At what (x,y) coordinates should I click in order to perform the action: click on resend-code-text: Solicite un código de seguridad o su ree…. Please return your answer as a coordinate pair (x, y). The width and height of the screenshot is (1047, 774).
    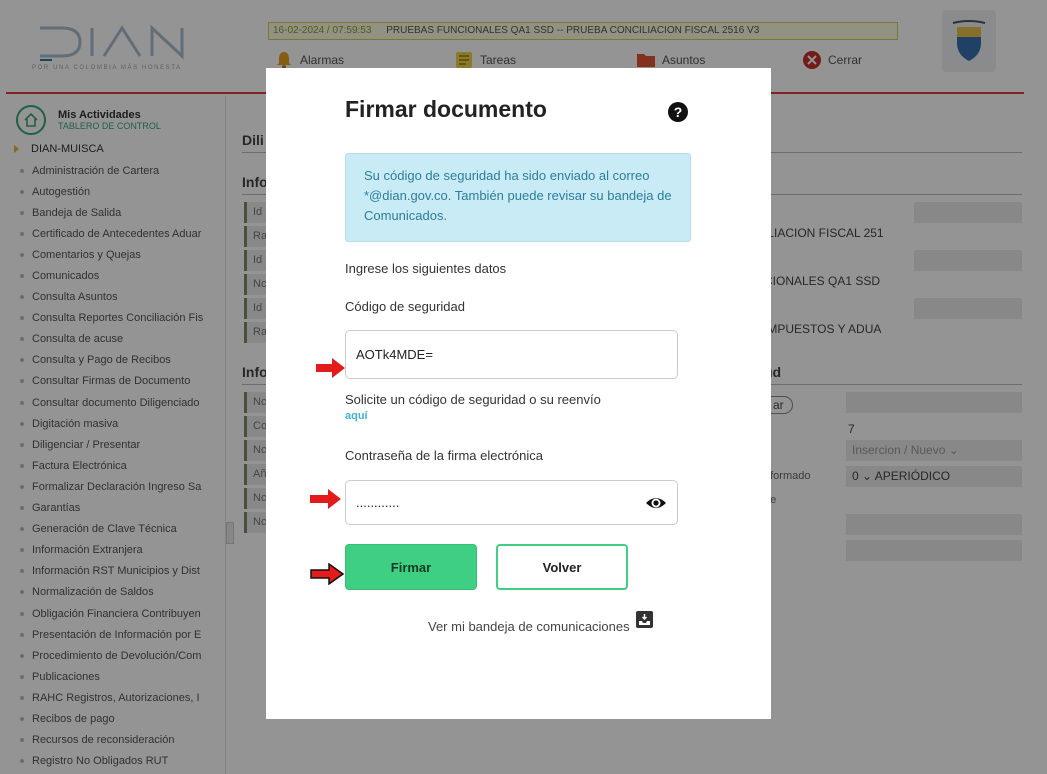
    Looking at the image, I should click on (473, 399).